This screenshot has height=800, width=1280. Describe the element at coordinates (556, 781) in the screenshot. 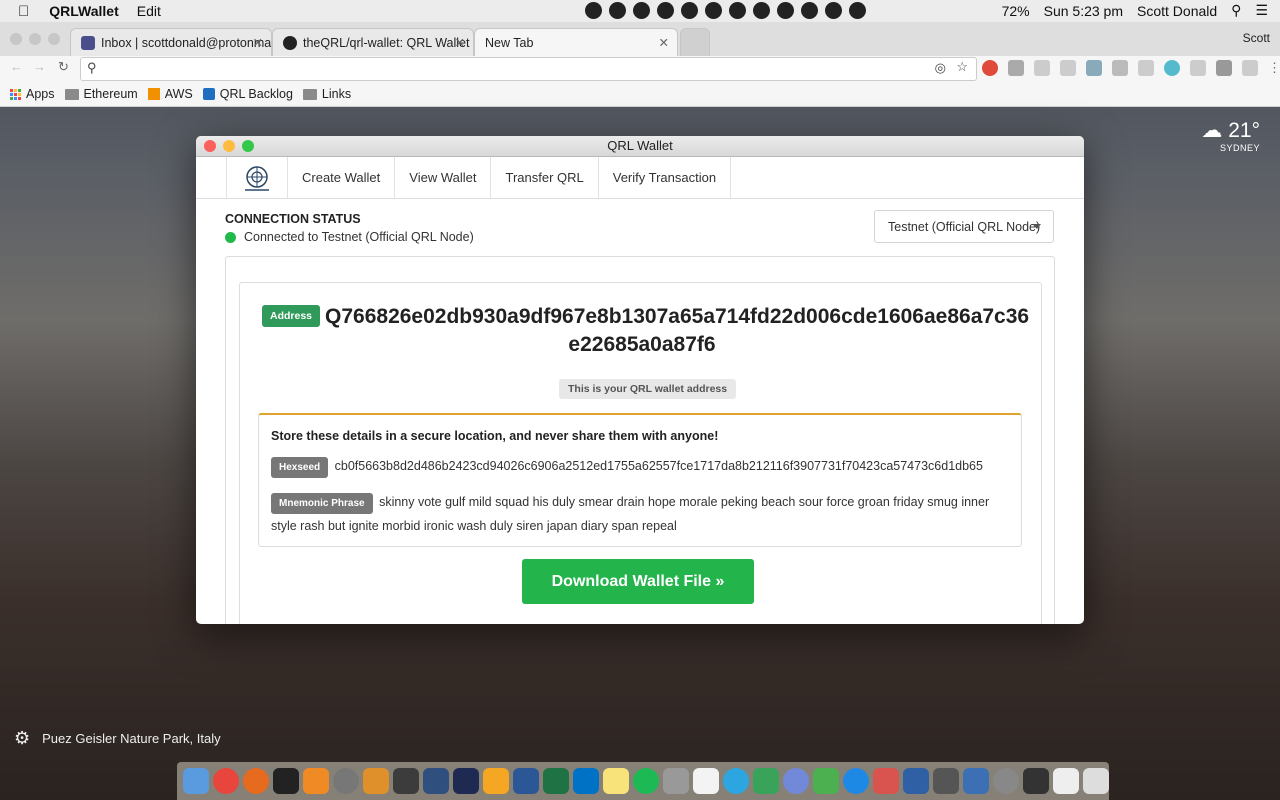

I see `excel-icon` at that location.